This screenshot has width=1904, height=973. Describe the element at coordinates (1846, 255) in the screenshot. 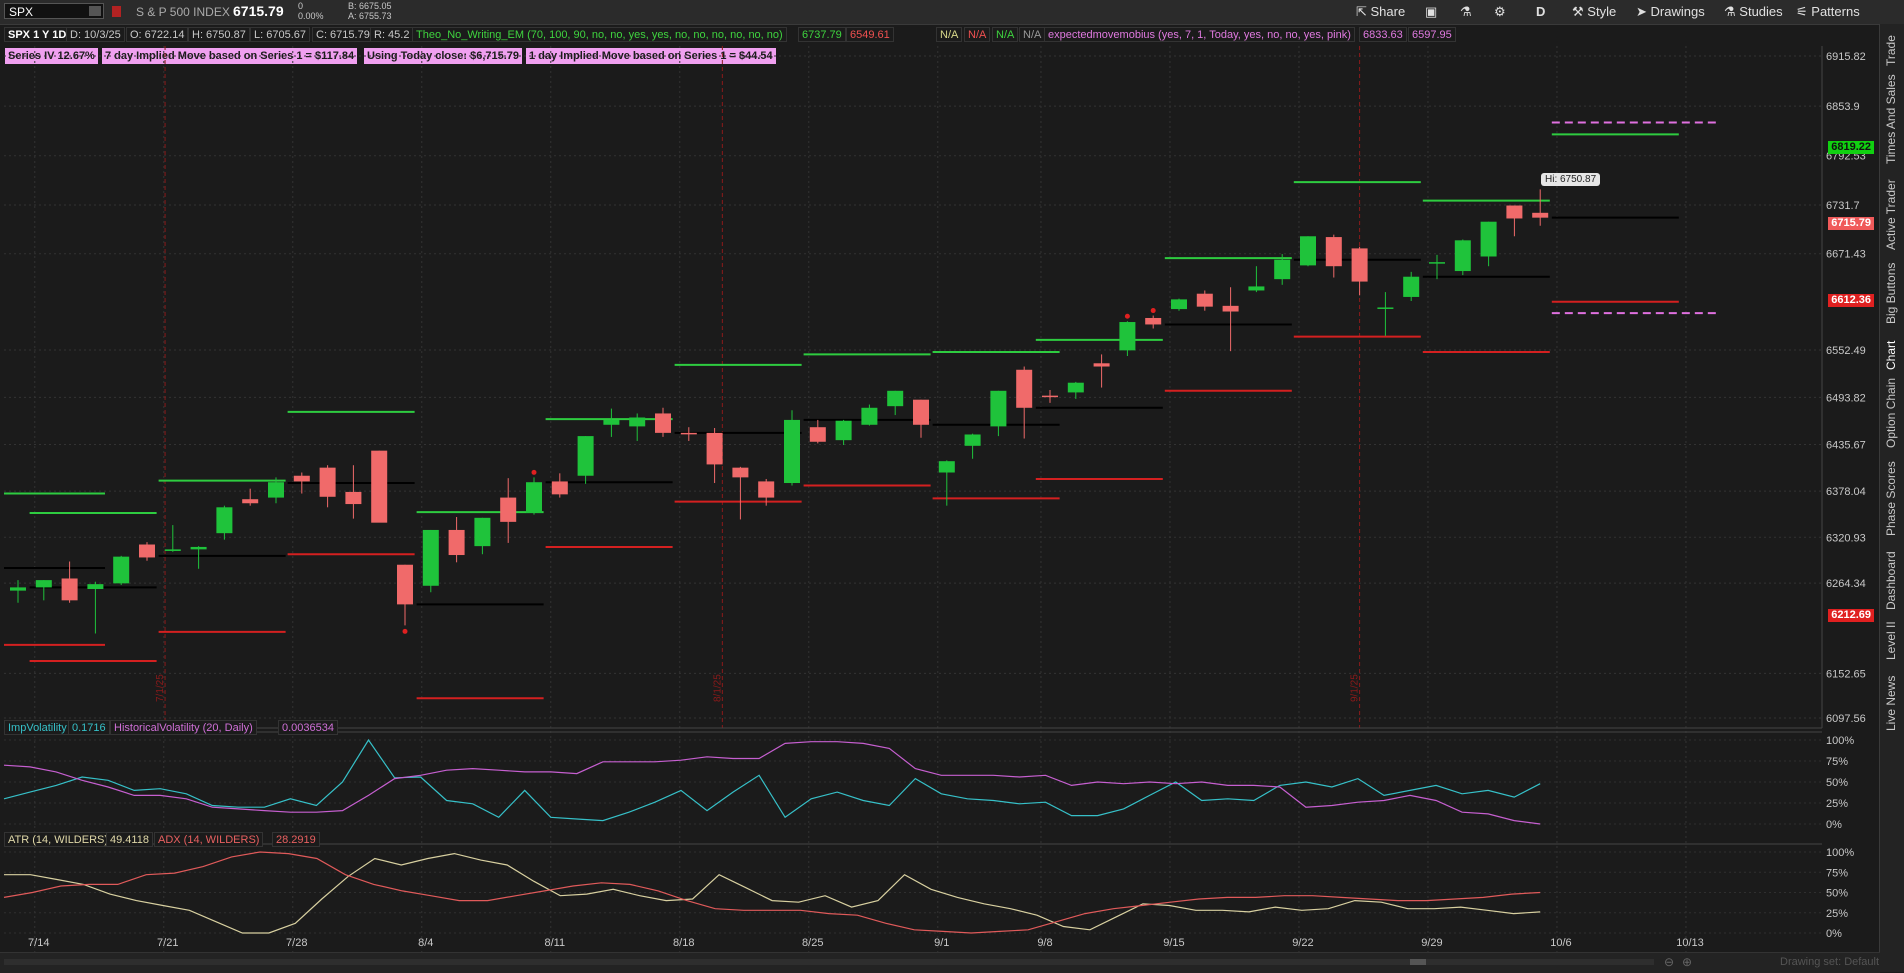

I see `price-tick-label: 6671.43` at that location.